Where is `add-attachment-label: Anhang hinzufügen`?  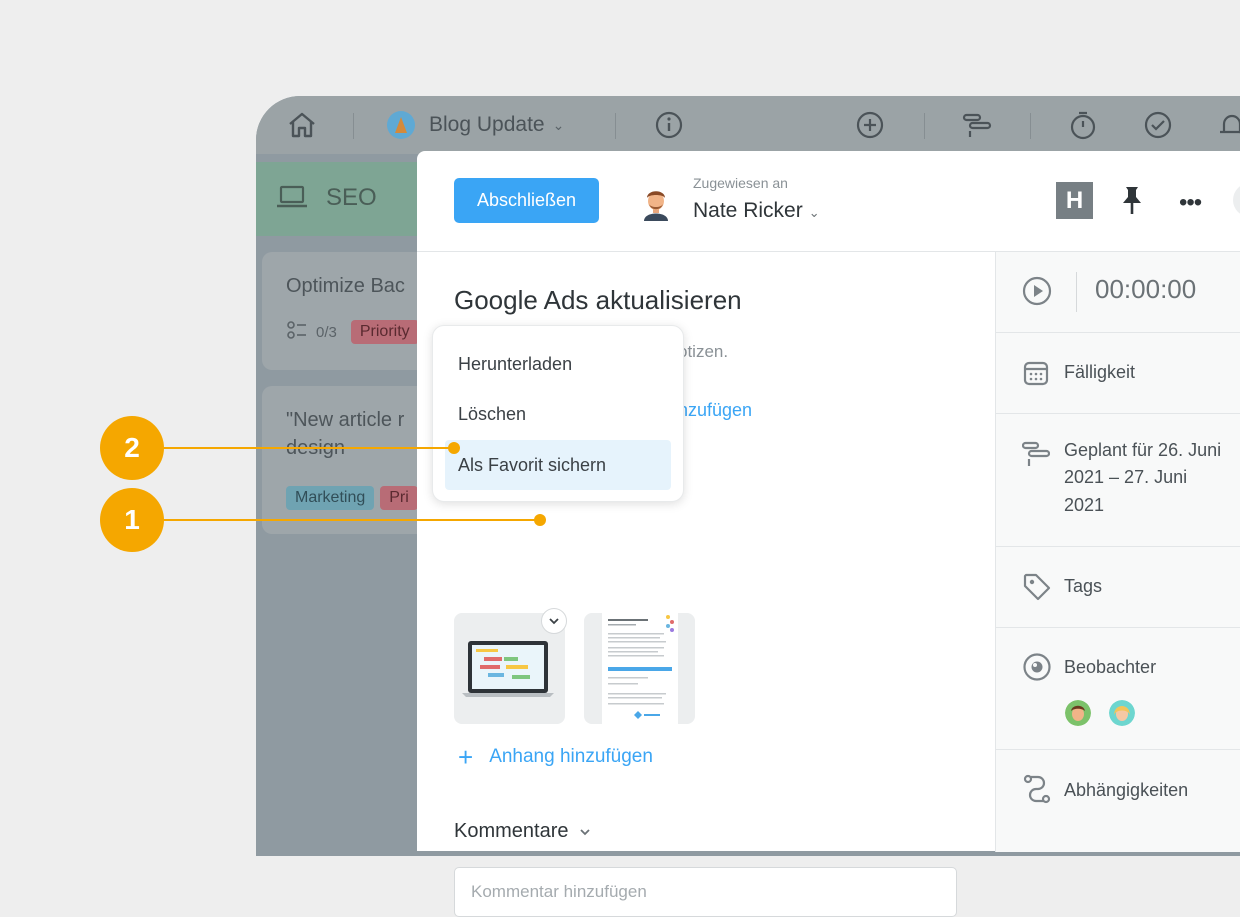 add-attachment-label: Anhang hinzufügen is located at coordinates (571, 756).